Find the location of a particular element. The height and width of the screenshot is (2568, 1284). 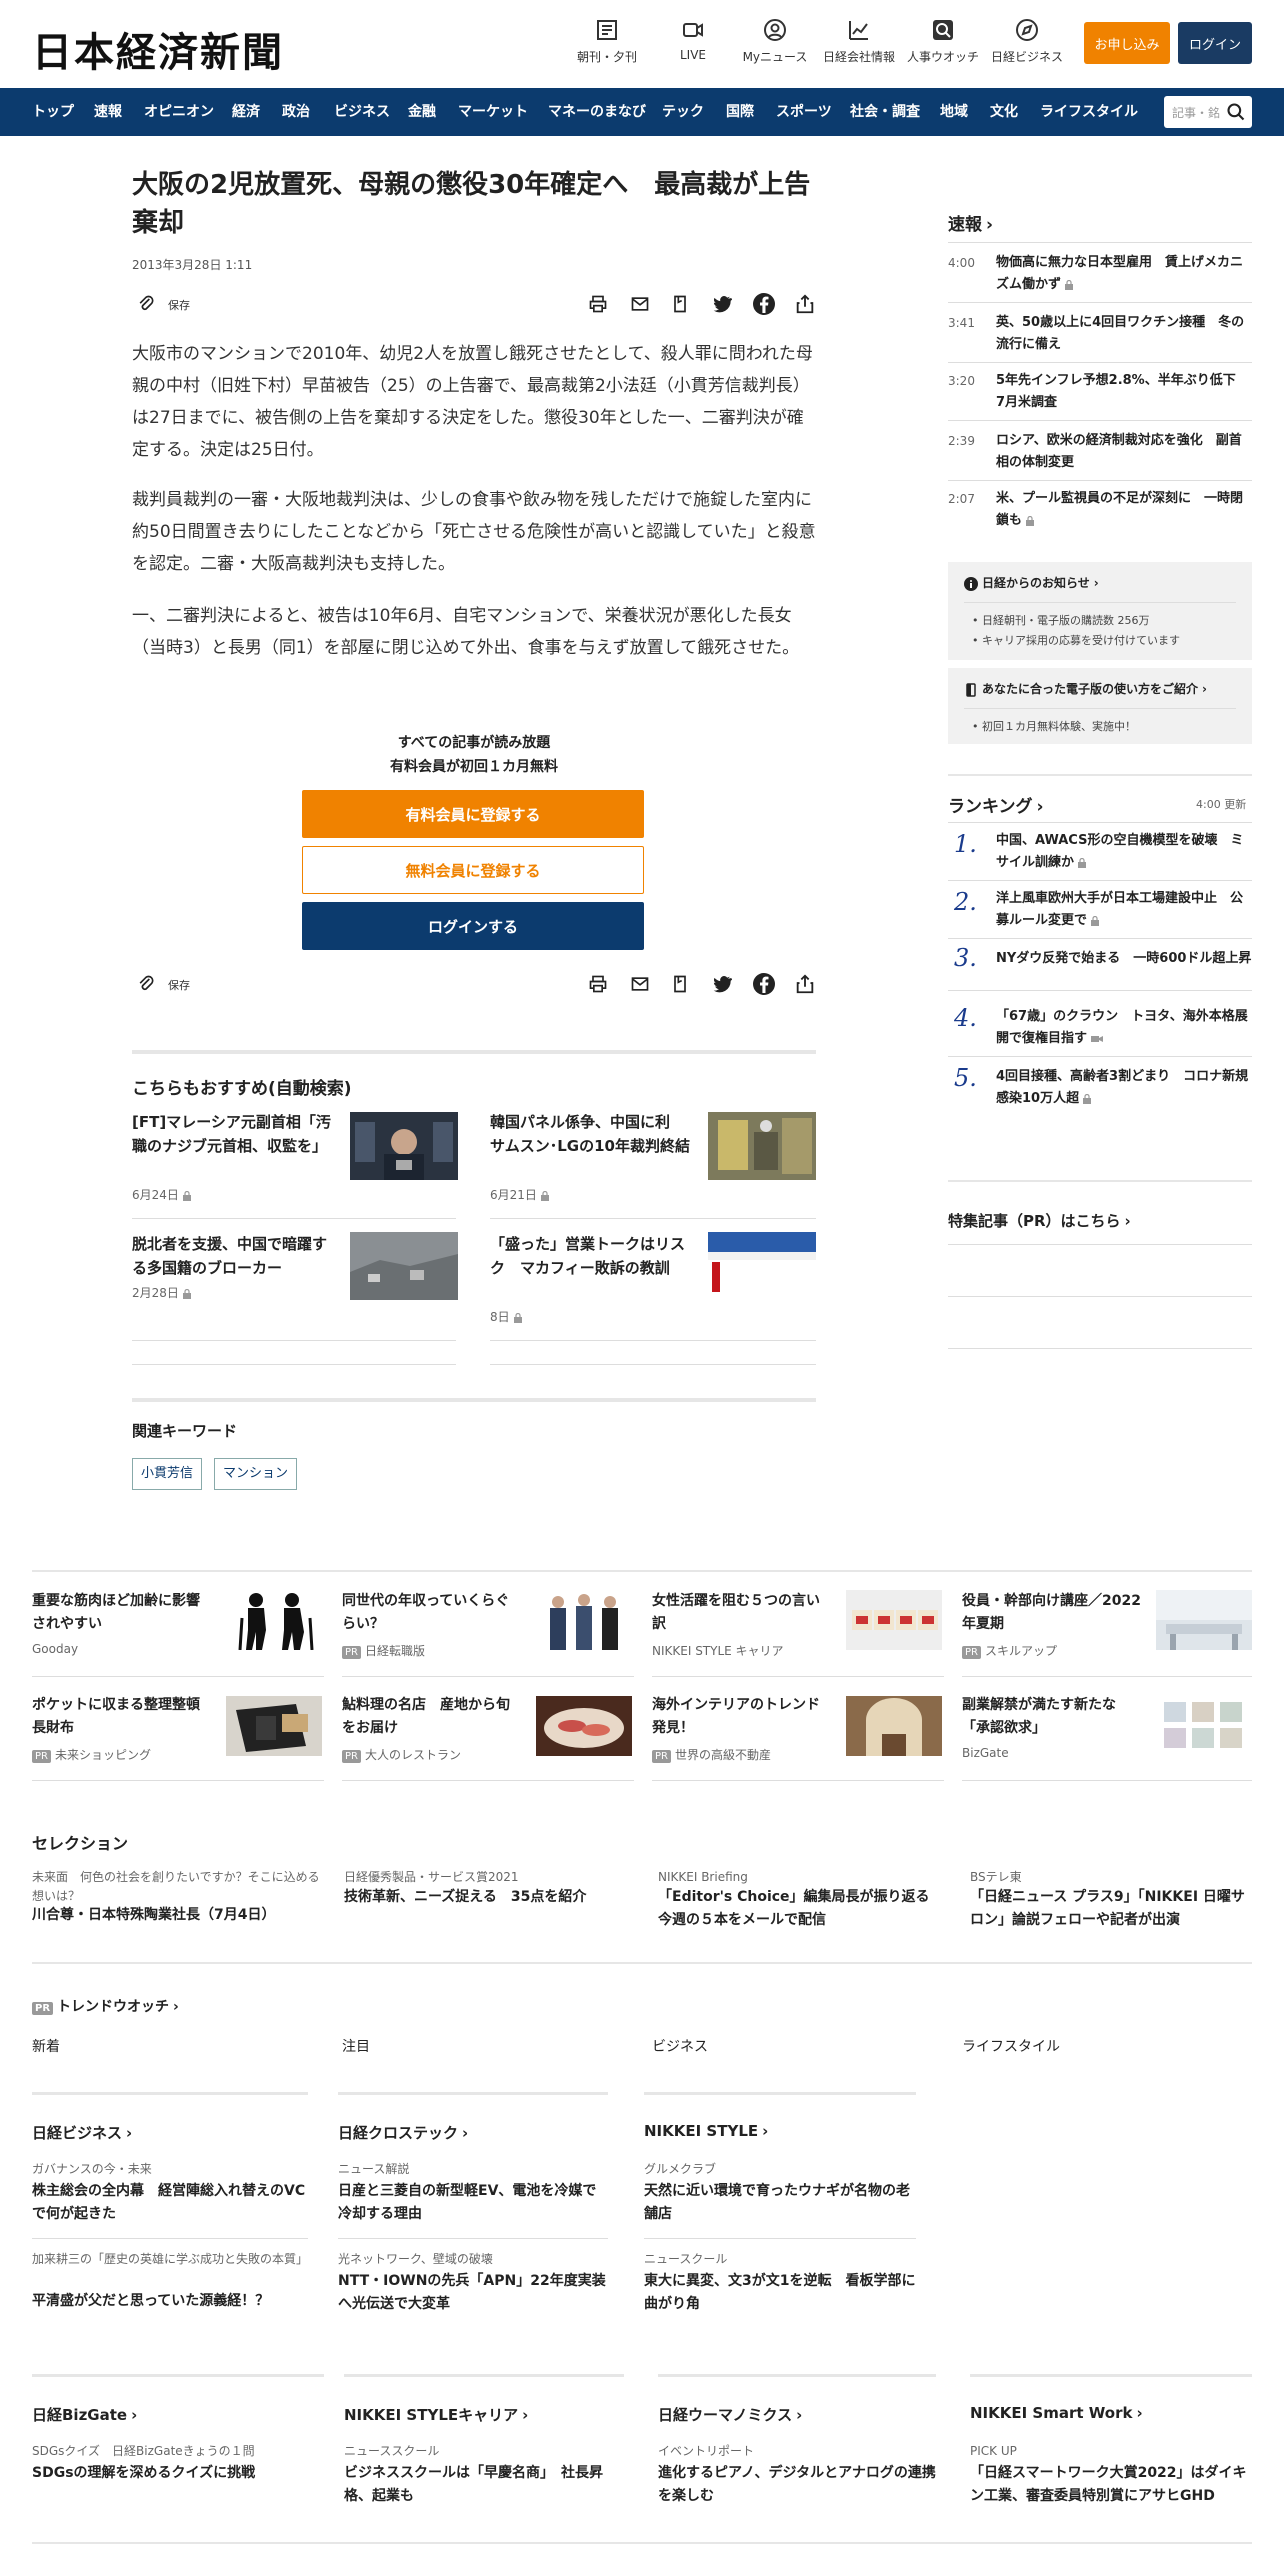

selection-title: 川合尊・日本特殊陶業社長（7月4日） is located at coordinates (177, 1915).